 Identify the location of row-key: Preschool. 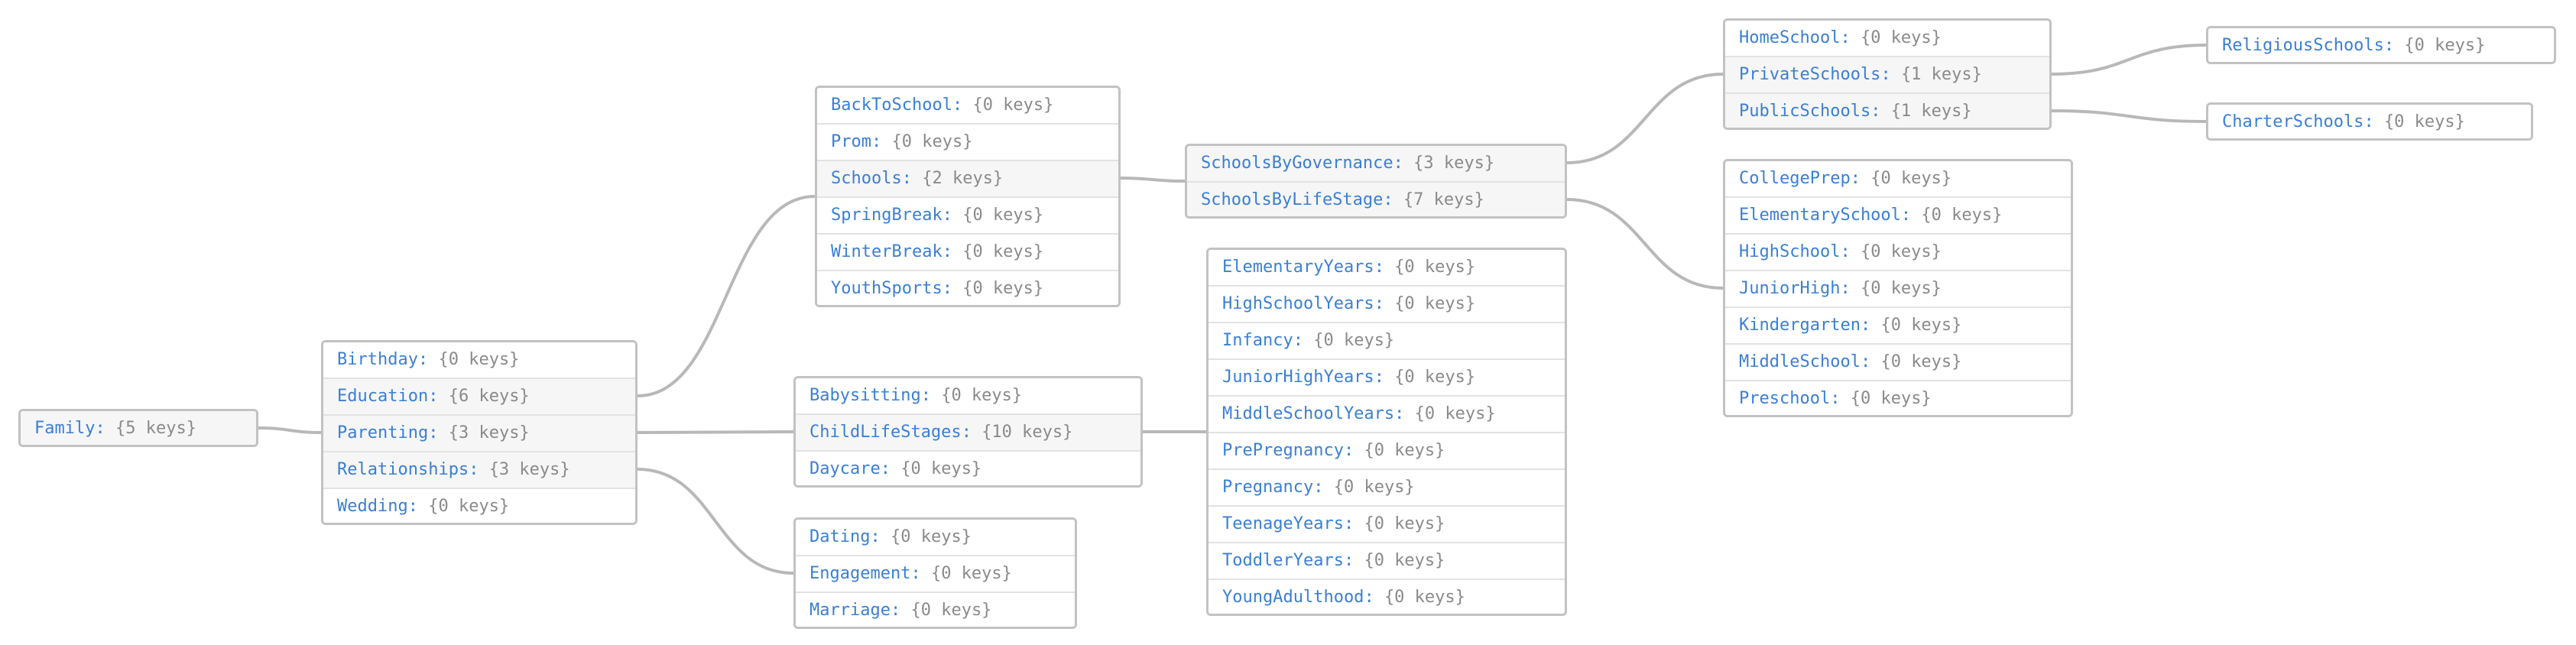
(1785, 398).